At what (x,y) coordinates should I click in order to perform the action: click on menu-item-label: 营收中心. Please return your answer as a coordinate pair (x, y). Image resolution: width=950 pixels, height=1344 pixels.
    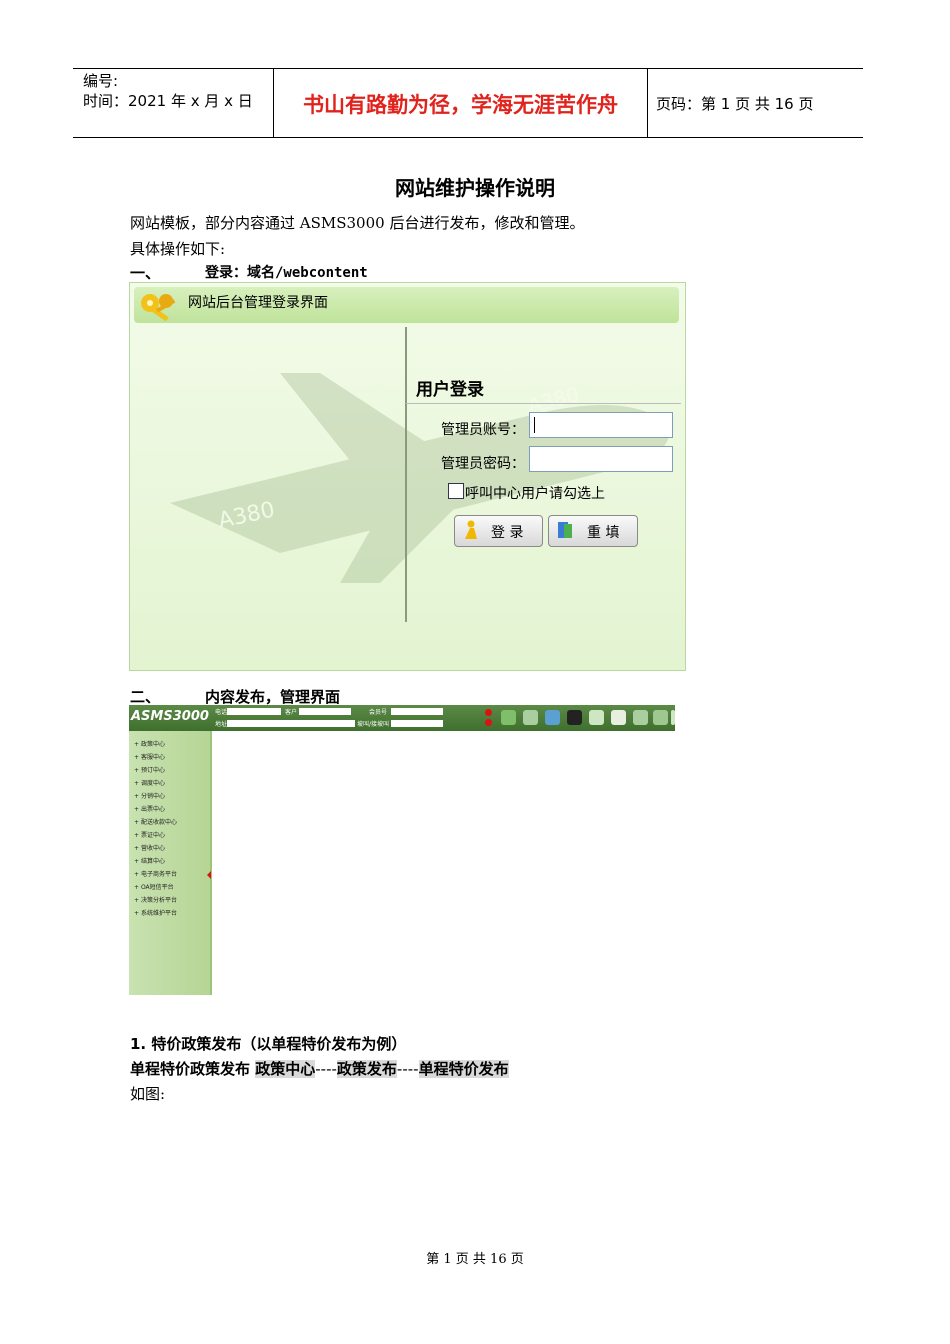
    Looking at the image, I should click on (152, 848).